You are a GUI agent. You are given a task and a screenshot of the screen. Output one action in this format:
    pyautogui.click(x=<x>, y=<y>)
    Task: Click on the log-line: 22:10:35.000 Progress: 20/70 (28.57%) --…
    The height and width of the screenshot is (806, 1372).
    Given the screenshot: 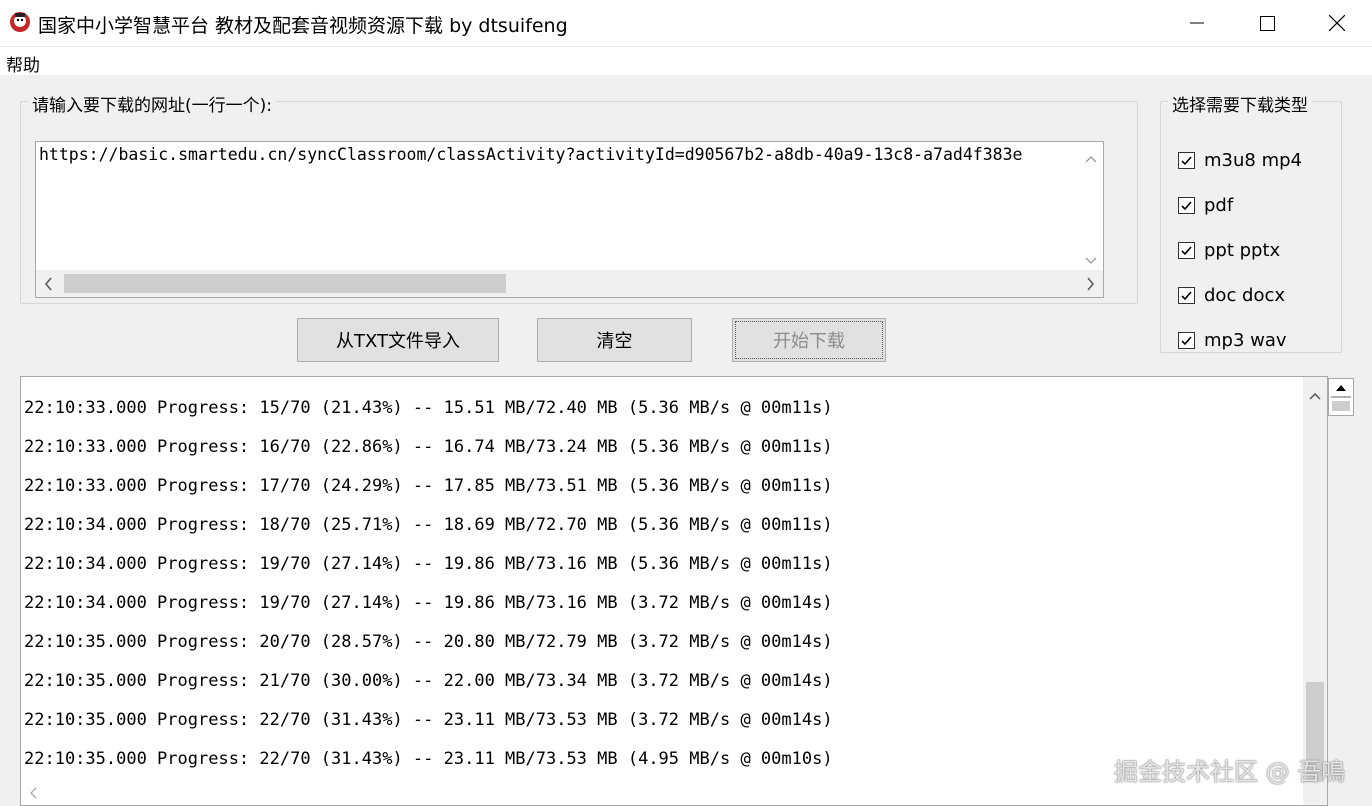 What is the action you would take?
    pyautogui.click(x=428, y=642)
    